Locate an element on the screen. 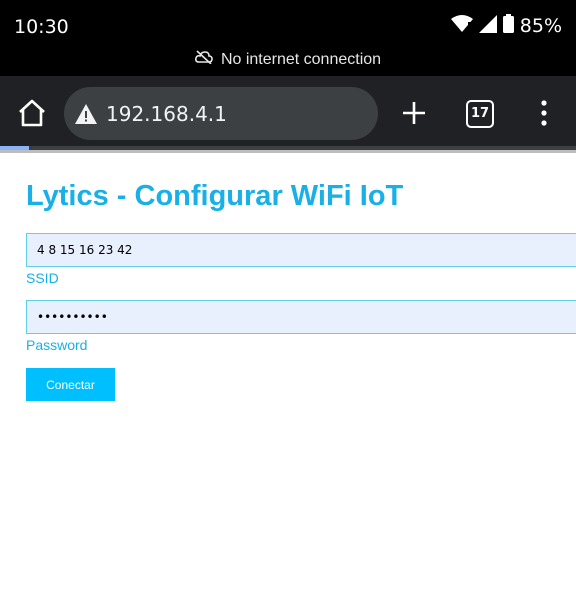 The width and height of the screenshot is (576, 610). address-bar: 192.168.4.1 is located at coordinates (221, 113).